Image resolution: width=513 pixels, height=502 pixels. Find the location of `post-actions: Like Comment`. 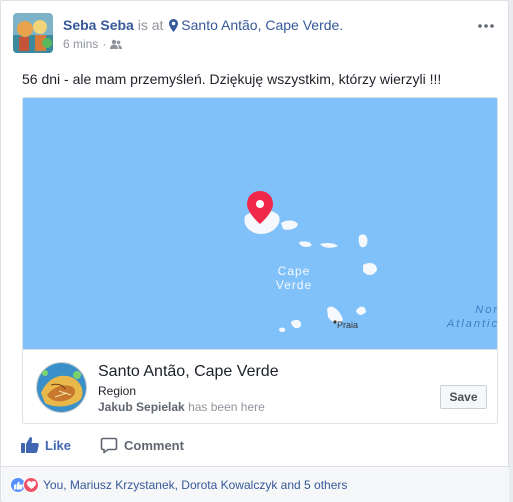

post-actions: Like Comment is located at coordinates (254, 445).